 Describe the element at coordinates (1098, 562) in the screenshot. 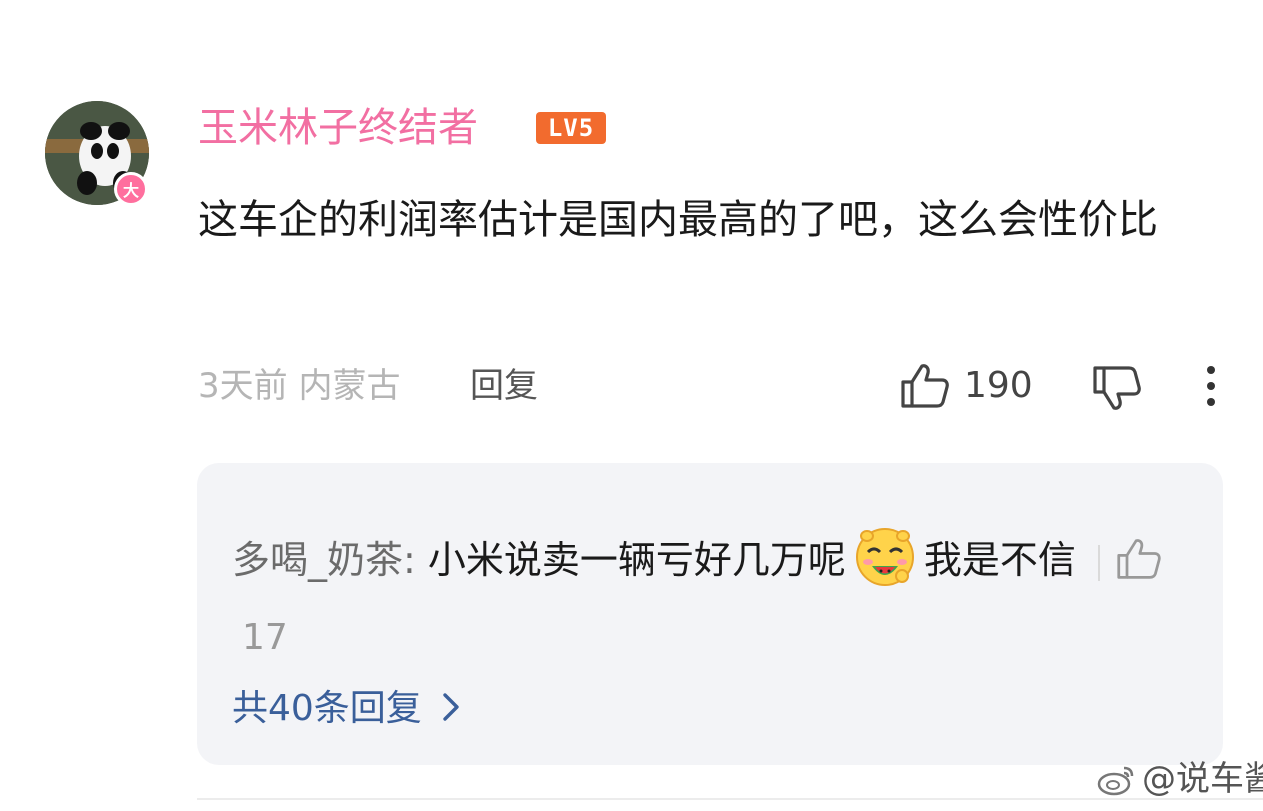

I see `divider` at that location.